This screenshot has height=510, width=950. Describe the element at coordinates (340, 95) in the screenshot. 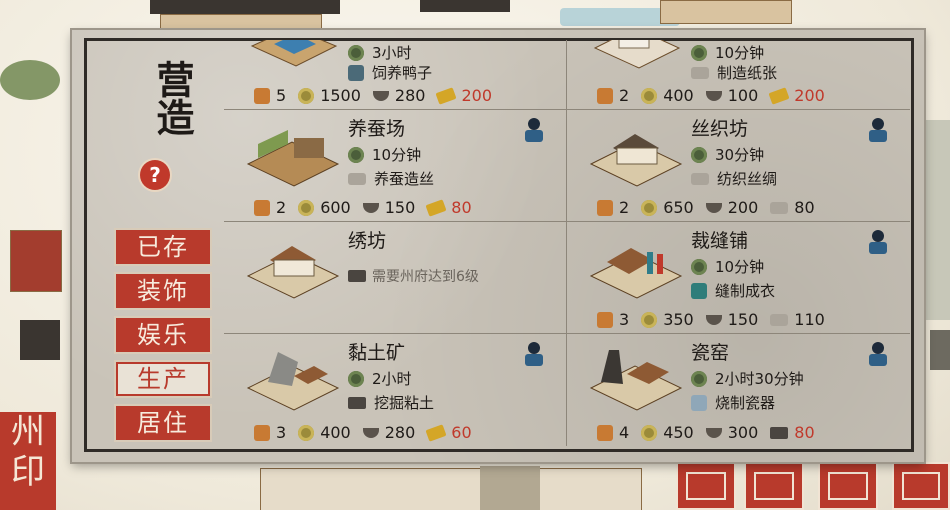

I see `cost-coins: 1500` at that location.